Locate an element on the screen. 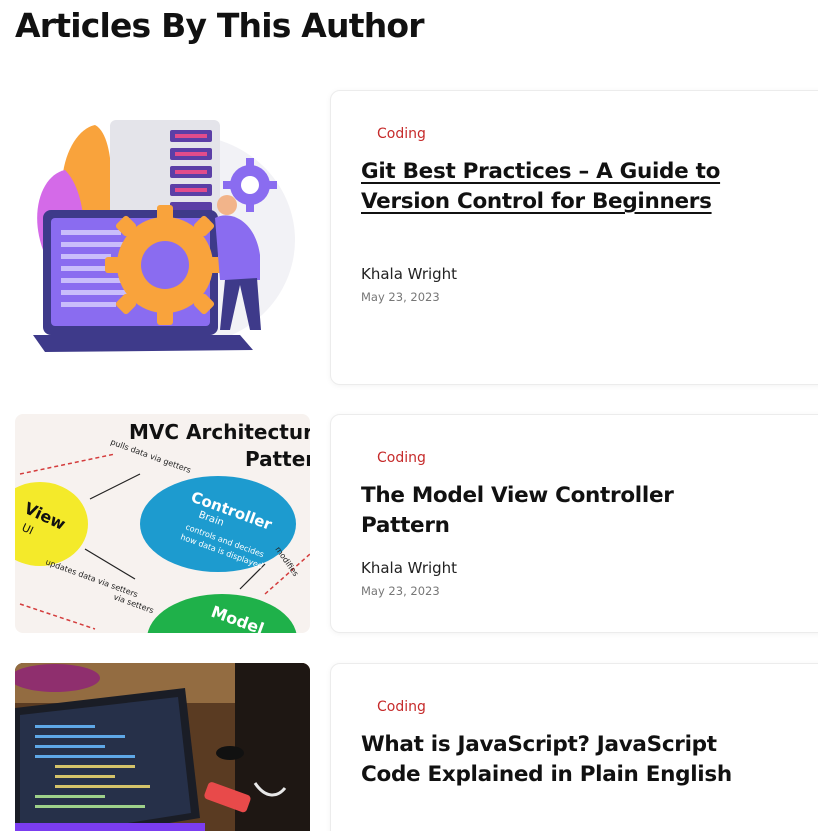 The height and width of the screenshot is (831, 818). laptop-code-photo-icon is located at coordinates (162, 747).